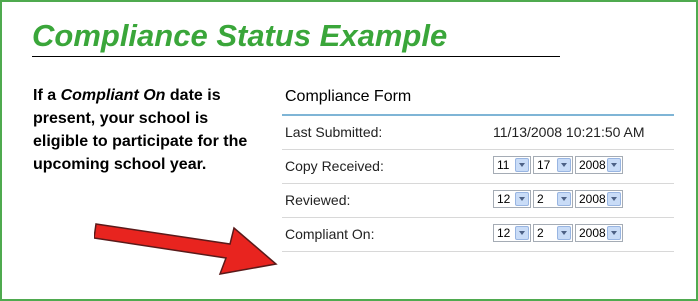 This screenshot has width=698, height=301. Describe the element at coordinates (592, 199) in the screenshot. I see `reviewed-year-value: 2008` at that location.